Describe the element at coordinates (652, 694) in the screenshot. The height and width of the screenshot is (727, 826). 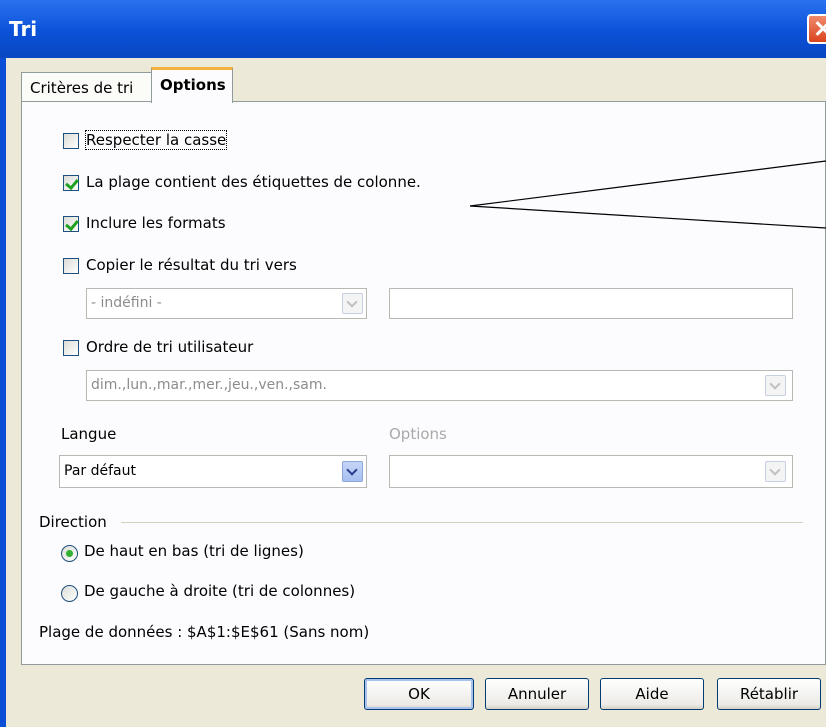
I see `help-button: Aide` at that location.